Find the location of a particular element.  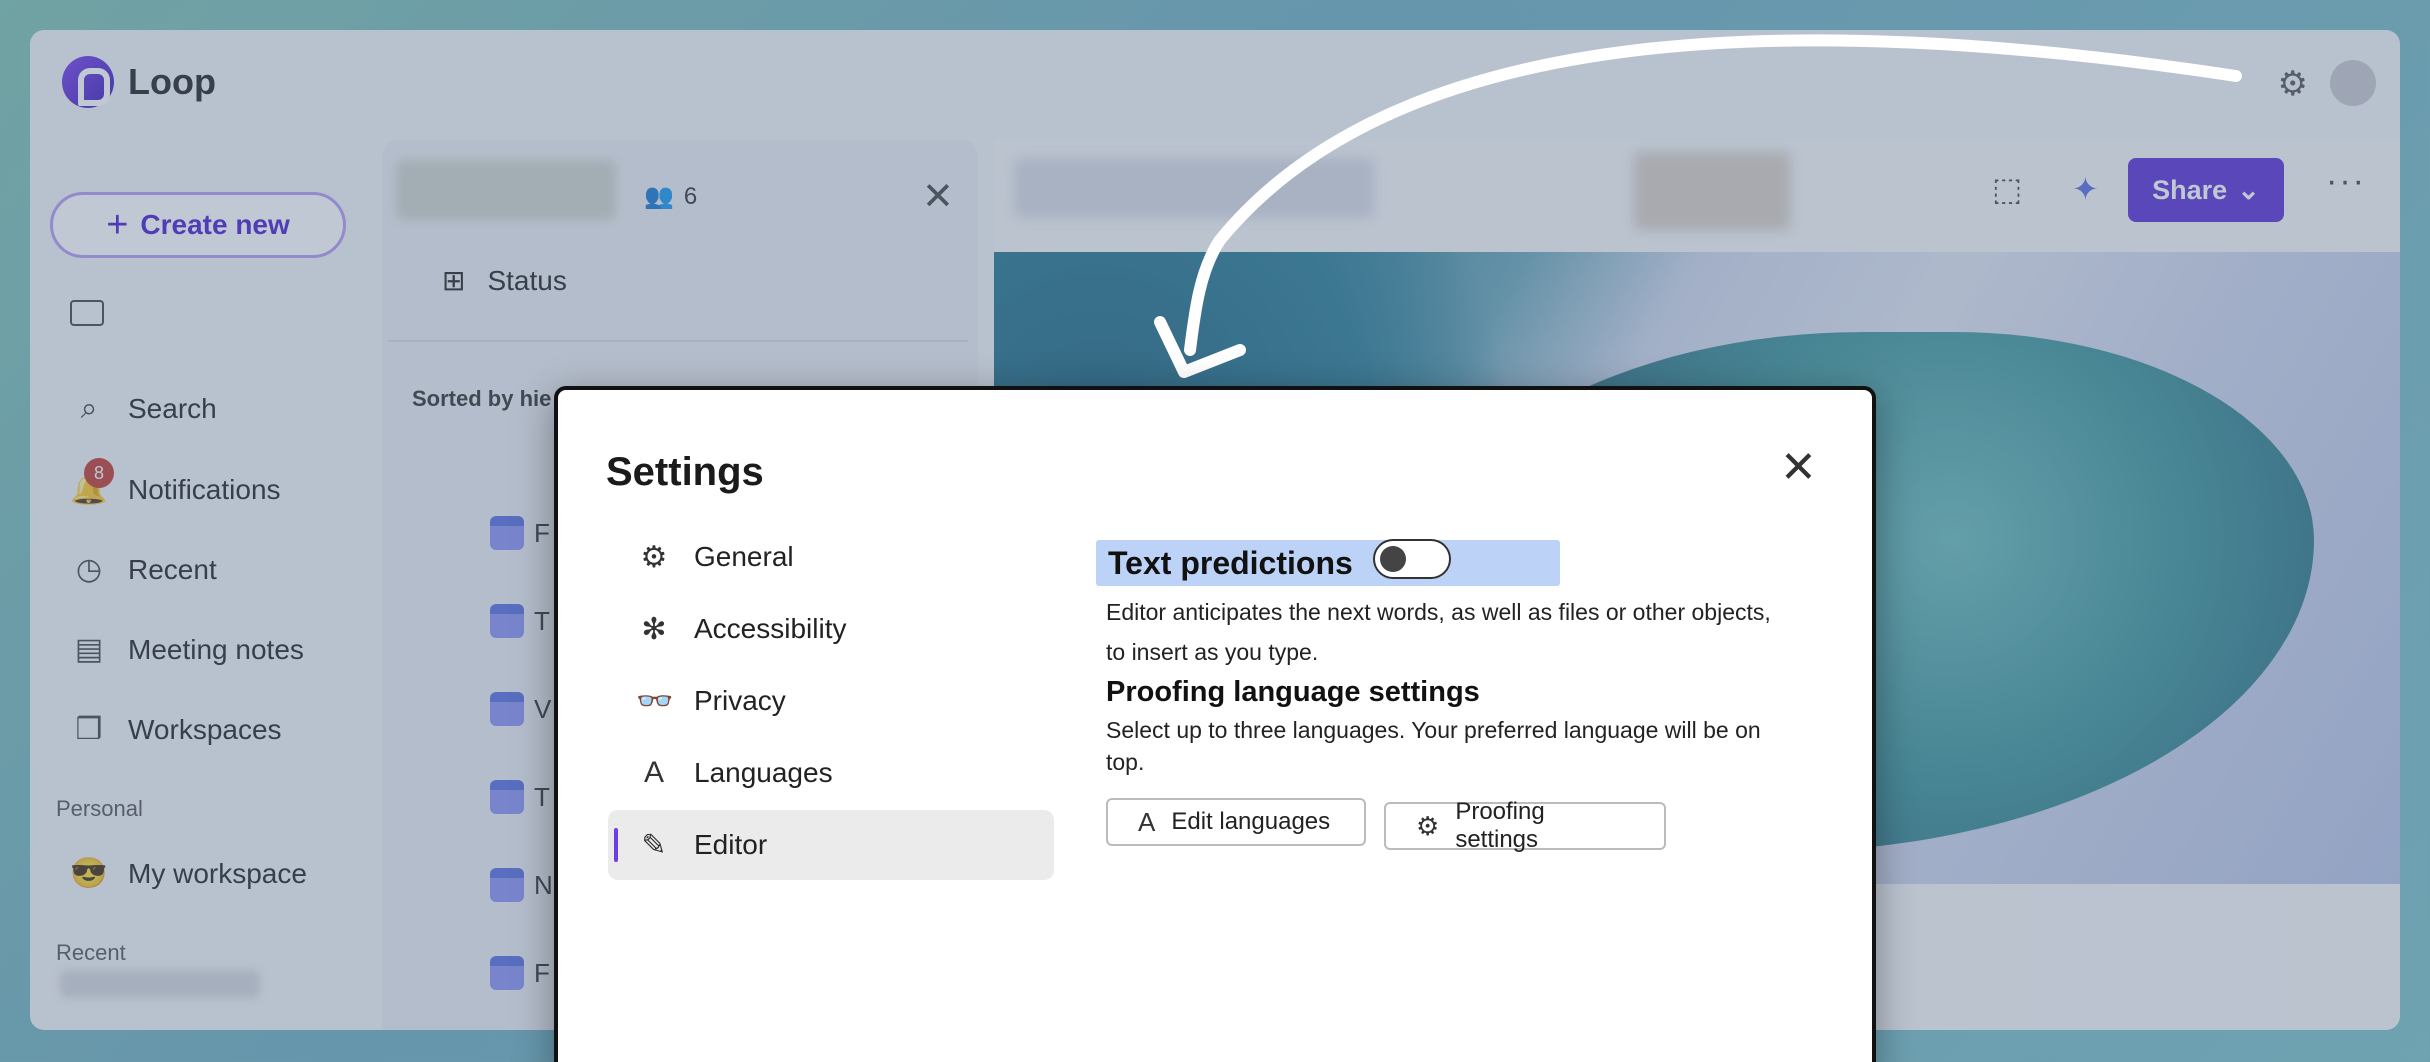

proofing-title: Proofing language settings is located at coordinates (1293, 692).